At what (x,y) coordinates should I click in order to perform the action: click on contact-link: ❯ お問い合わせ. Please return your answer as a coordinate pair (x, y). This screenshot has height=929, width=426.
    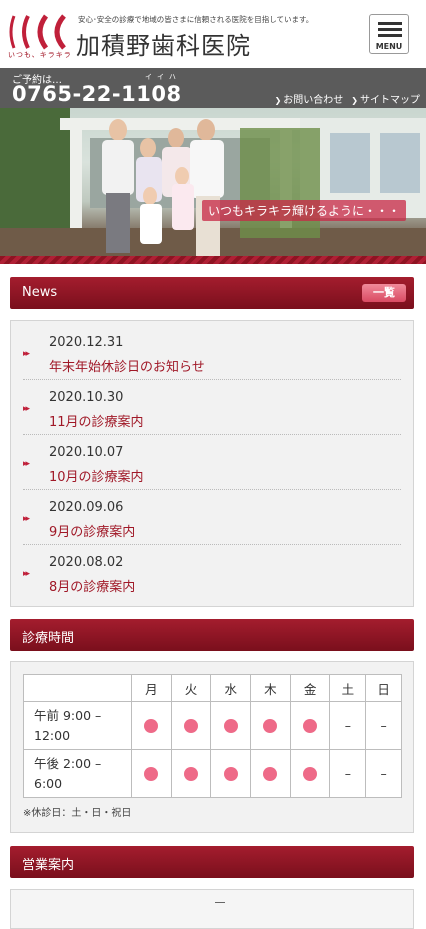
    Looking at the image, I should click on (309, 98).